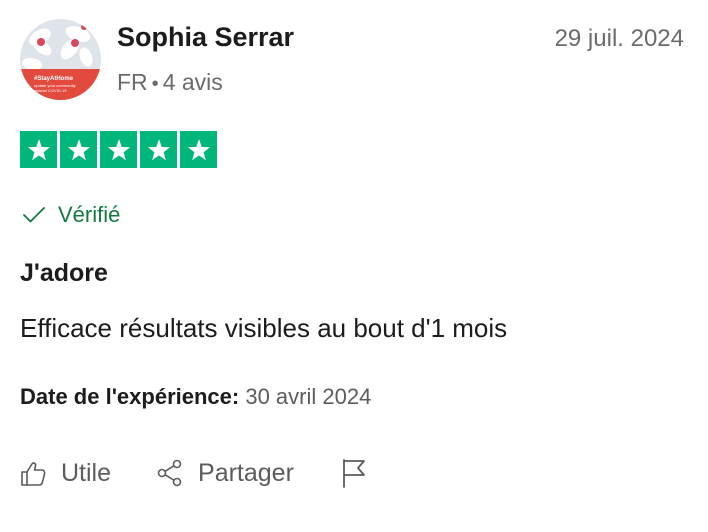  I want to click on review-actions: Utile Partager, so click(201, 473).